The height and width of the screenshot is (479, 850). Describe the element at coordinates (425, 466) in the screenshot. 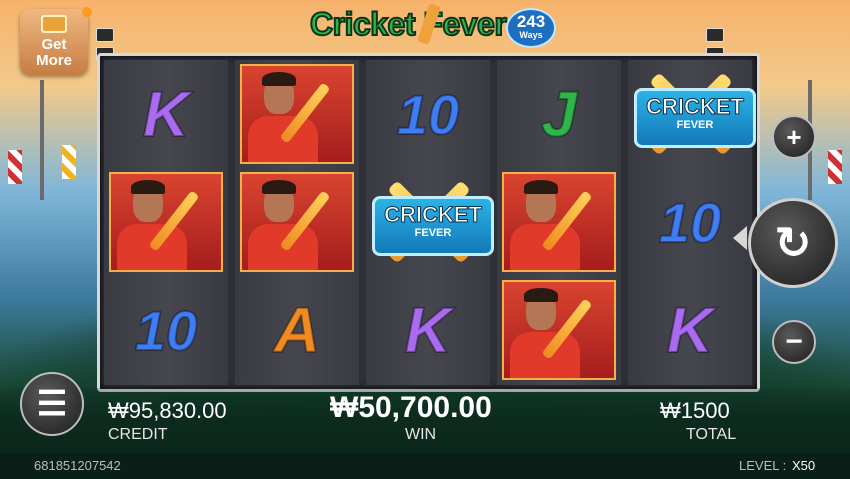

I see `footer-bar` at that location.